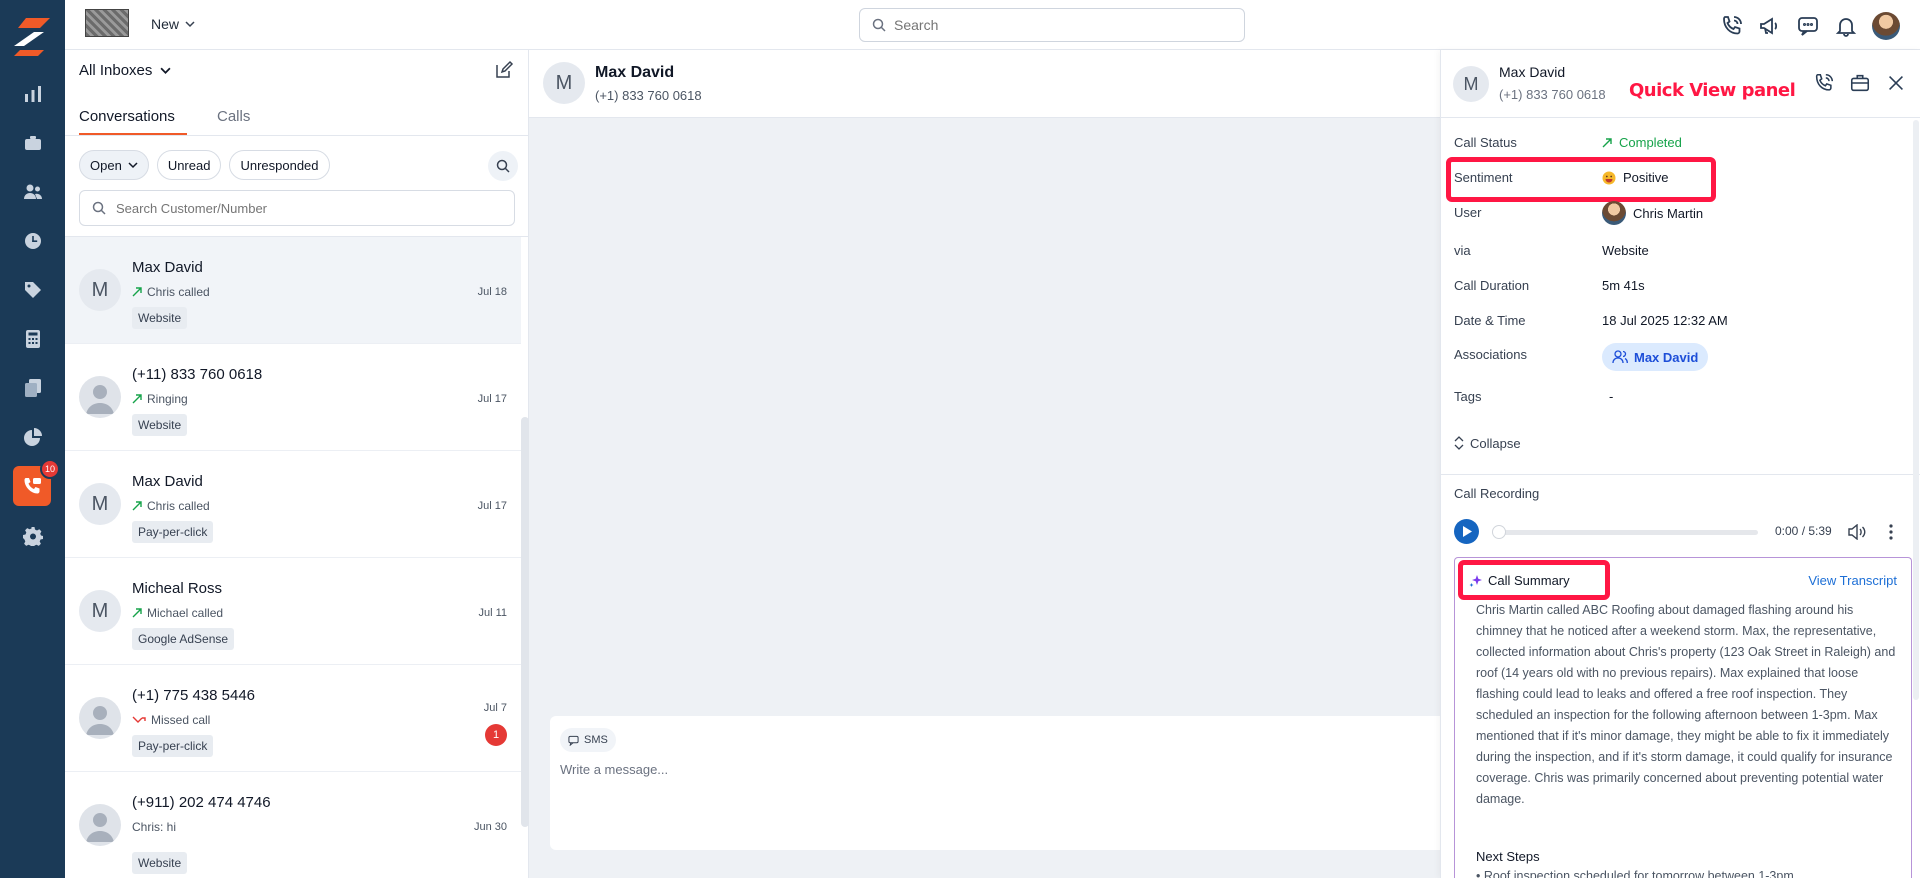 This screenshot has width=1920, height=878. Describe the element at coordinates (177, 613) in the screenshot. I see `item-status: Michael called` at that location.